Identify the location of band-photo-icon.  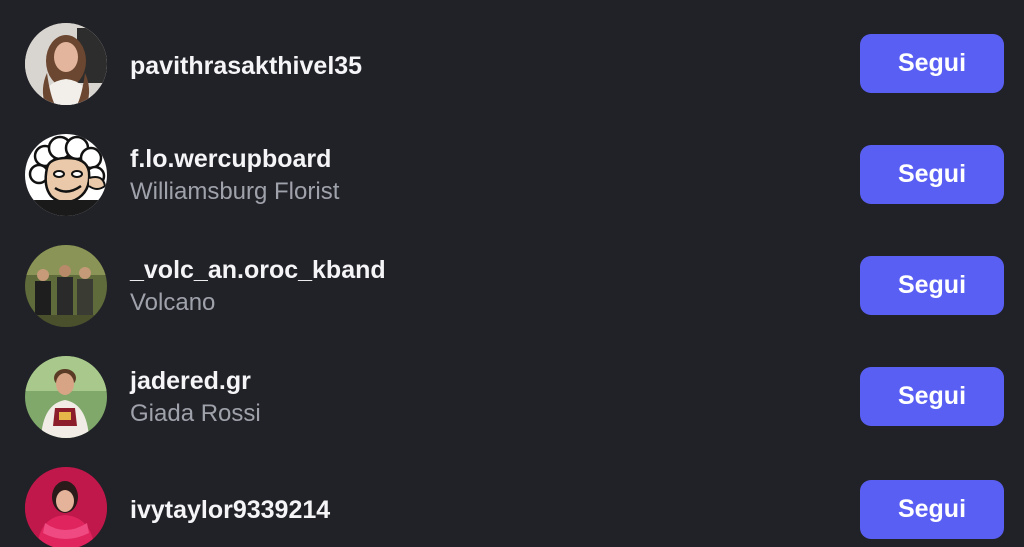
(66, 286).